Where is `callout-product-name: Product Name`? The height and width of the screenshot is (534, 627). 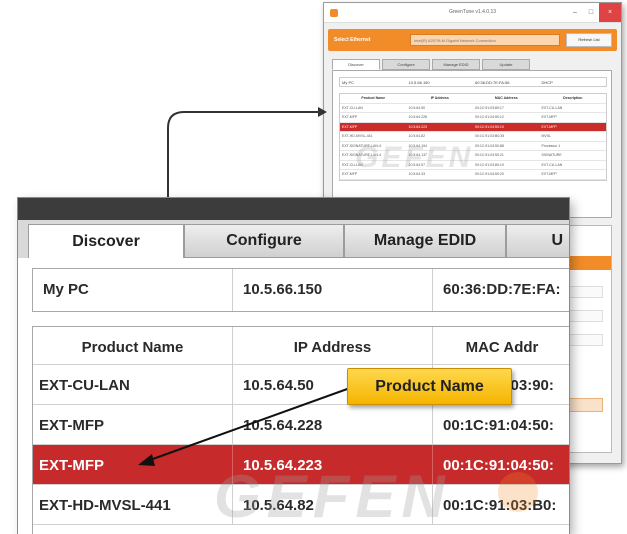
callout-product-name: Product Name is located at coordinates (429, 386).